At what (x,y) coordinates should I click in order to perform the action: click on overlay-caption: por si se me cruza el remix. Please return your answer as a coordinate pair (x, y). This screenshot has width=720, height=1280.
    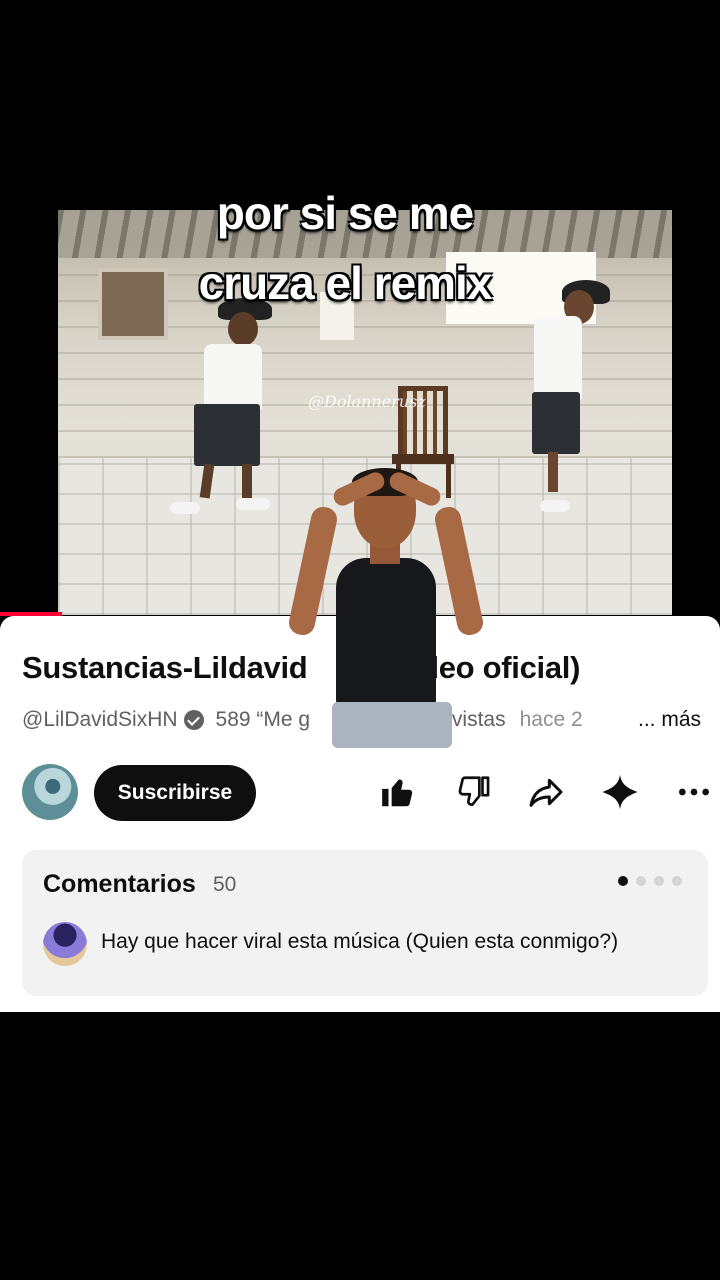
    Looking at the image, I should click on (345, 248).